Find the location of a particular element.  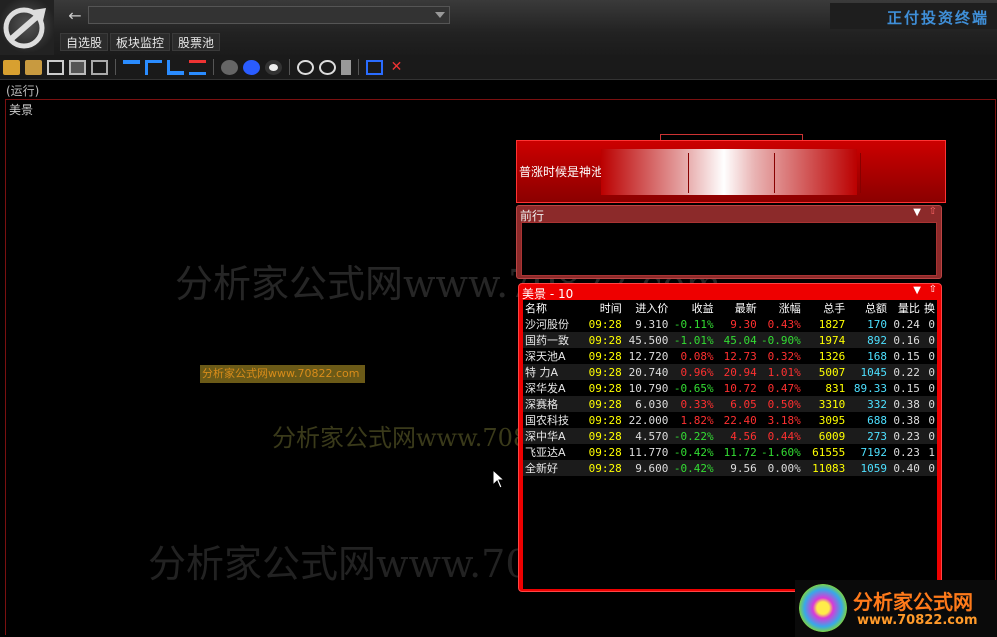

zoom-out-icon is located at coordinates (327, 67).